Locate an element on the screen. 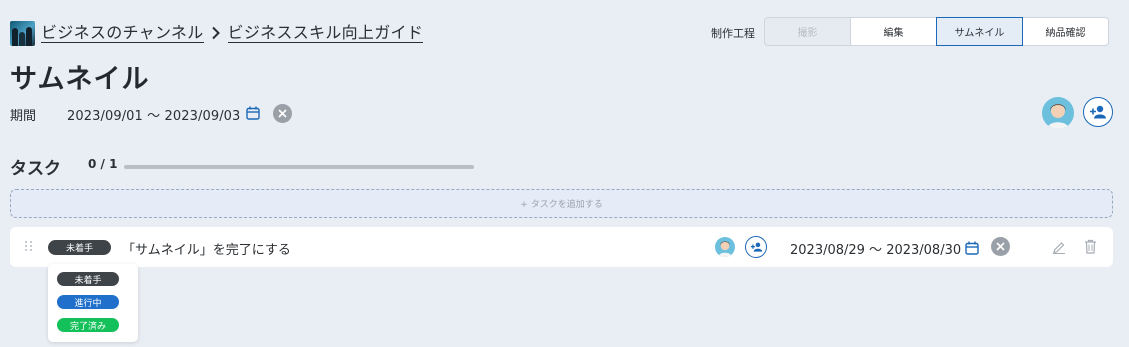 The image size is (1129, 347). stage-switcher: 撮影 編集 サムネイル 納品確認 is located at coordinates (936, 31).